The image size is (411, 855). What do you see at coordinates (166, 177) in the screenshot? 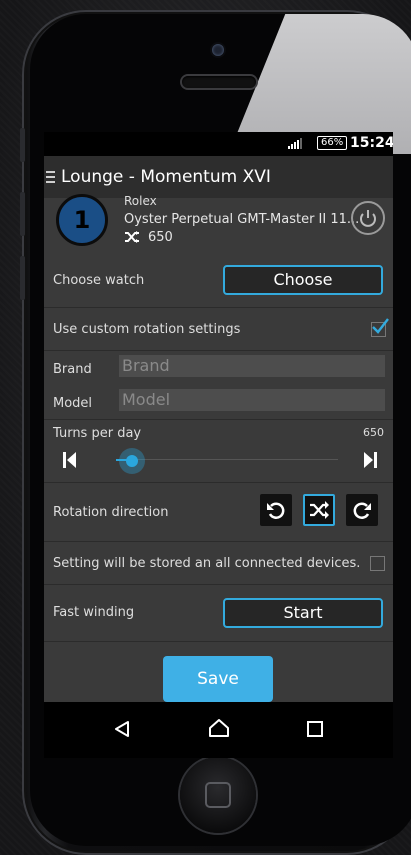
I see `app-title: Lounge - Momentum XVI` at bounding box center [166, 177].